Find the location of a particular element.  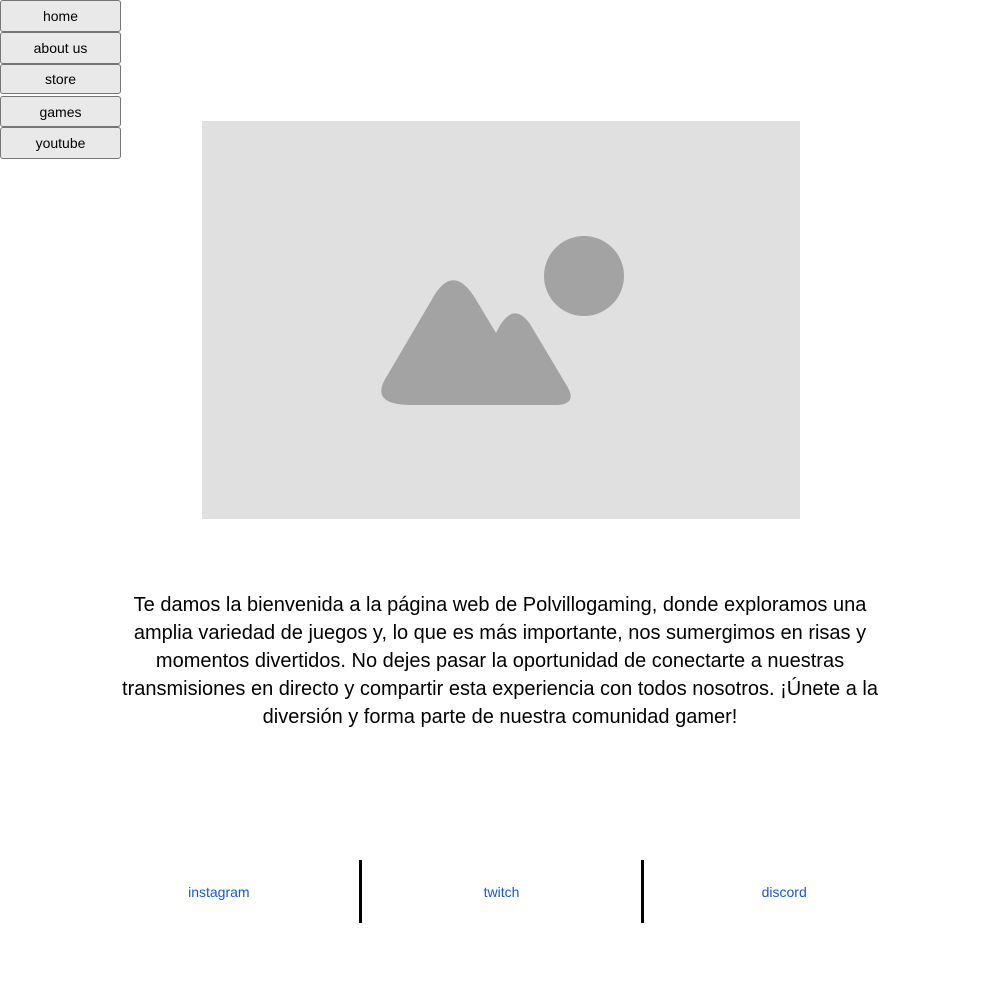

nav-youtube-button: youtube is located at coordinates (60, 143).